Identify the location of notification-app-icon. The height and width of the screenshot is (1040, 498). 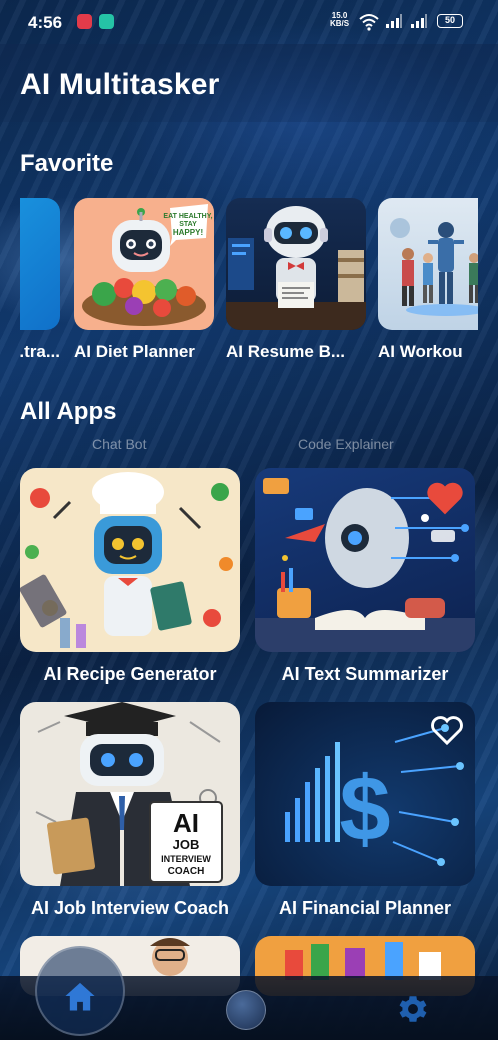
(84, 21).